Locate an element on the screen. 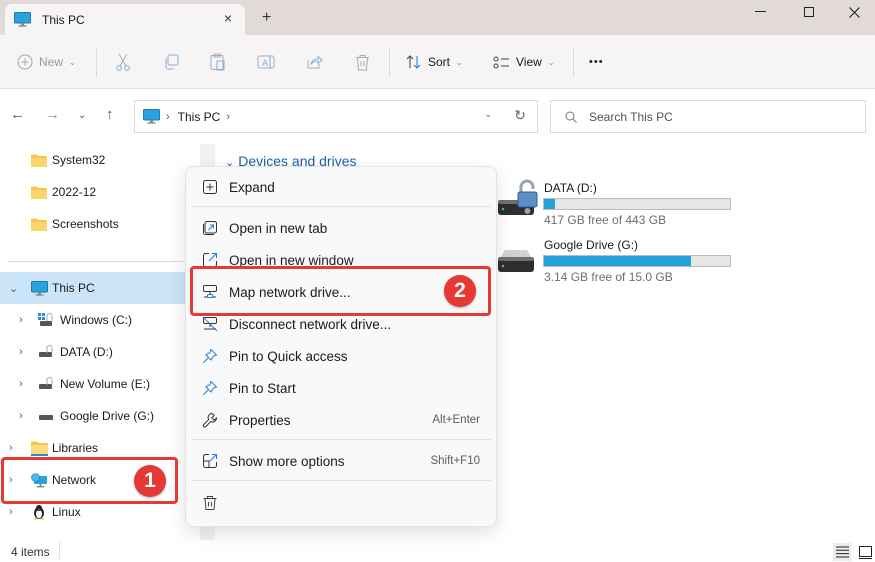 The height and width of the screenshot is (562, 875). menu-item-open-in-new-tab: Open in new tab is located at coordinates (341, 228).